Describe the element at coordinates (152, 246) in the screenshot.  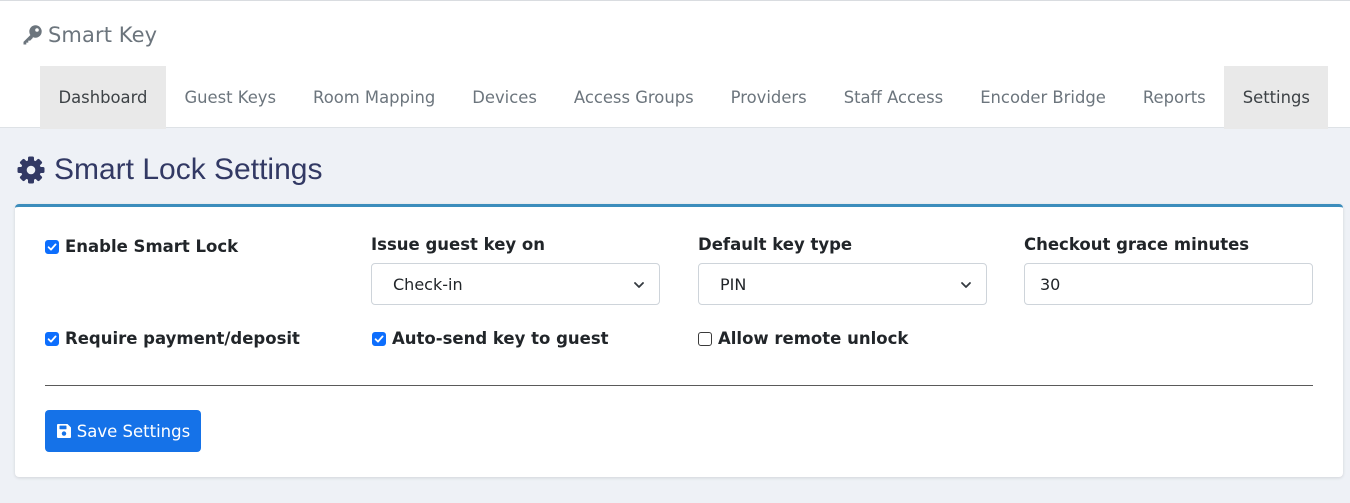
I see `enable-smart-lock-label: Enable Smart Lock` at that location.